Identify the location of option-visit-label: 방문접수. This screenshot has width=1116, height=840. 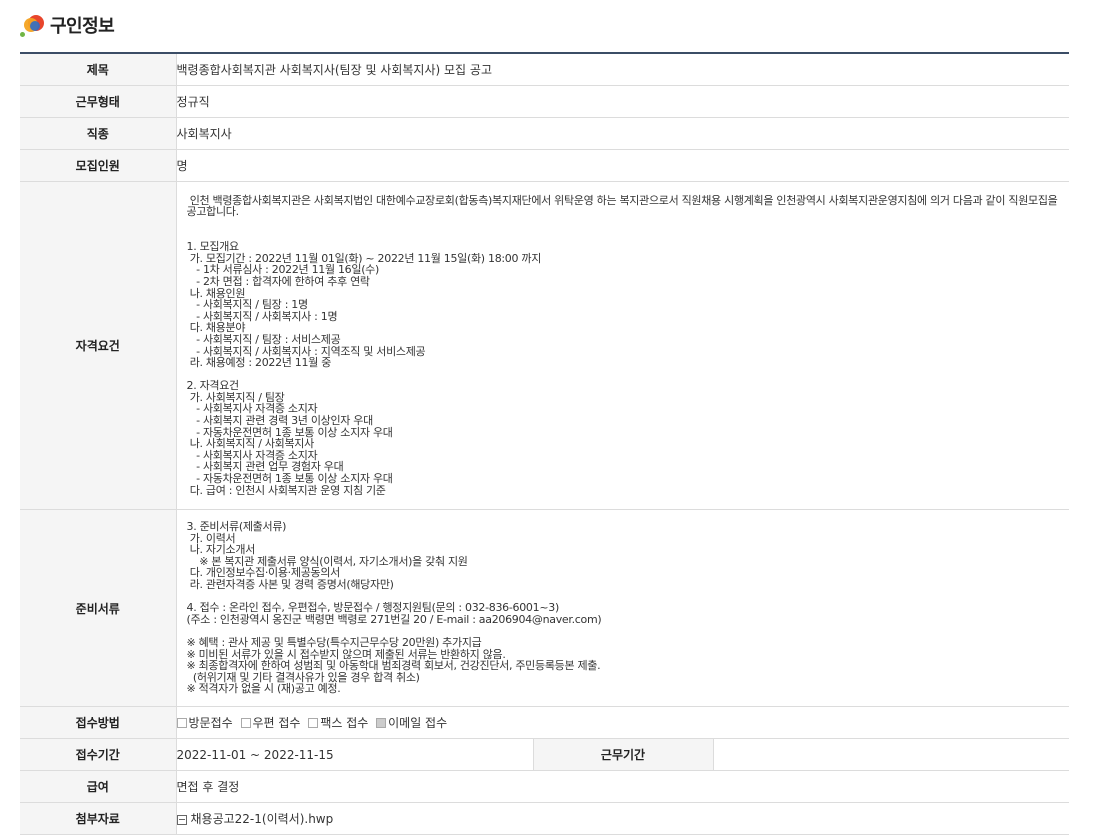
(210, 723).